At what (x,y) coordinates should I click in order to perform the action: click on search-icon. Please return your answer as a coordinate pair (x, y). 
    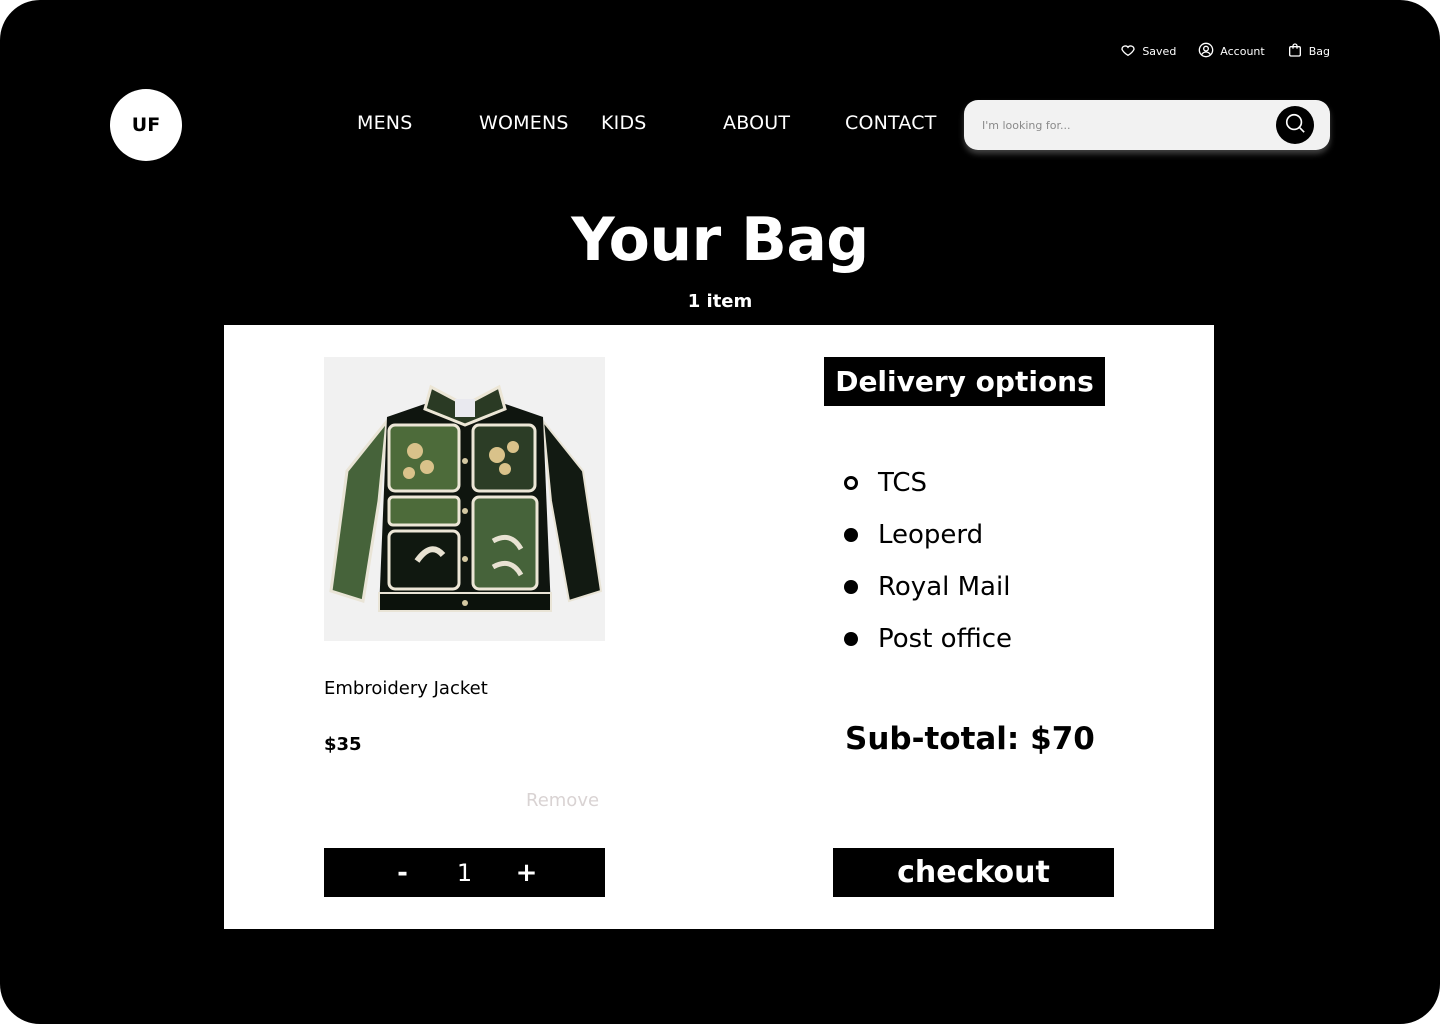
    Looking at the image, I should click on (1295, 125).